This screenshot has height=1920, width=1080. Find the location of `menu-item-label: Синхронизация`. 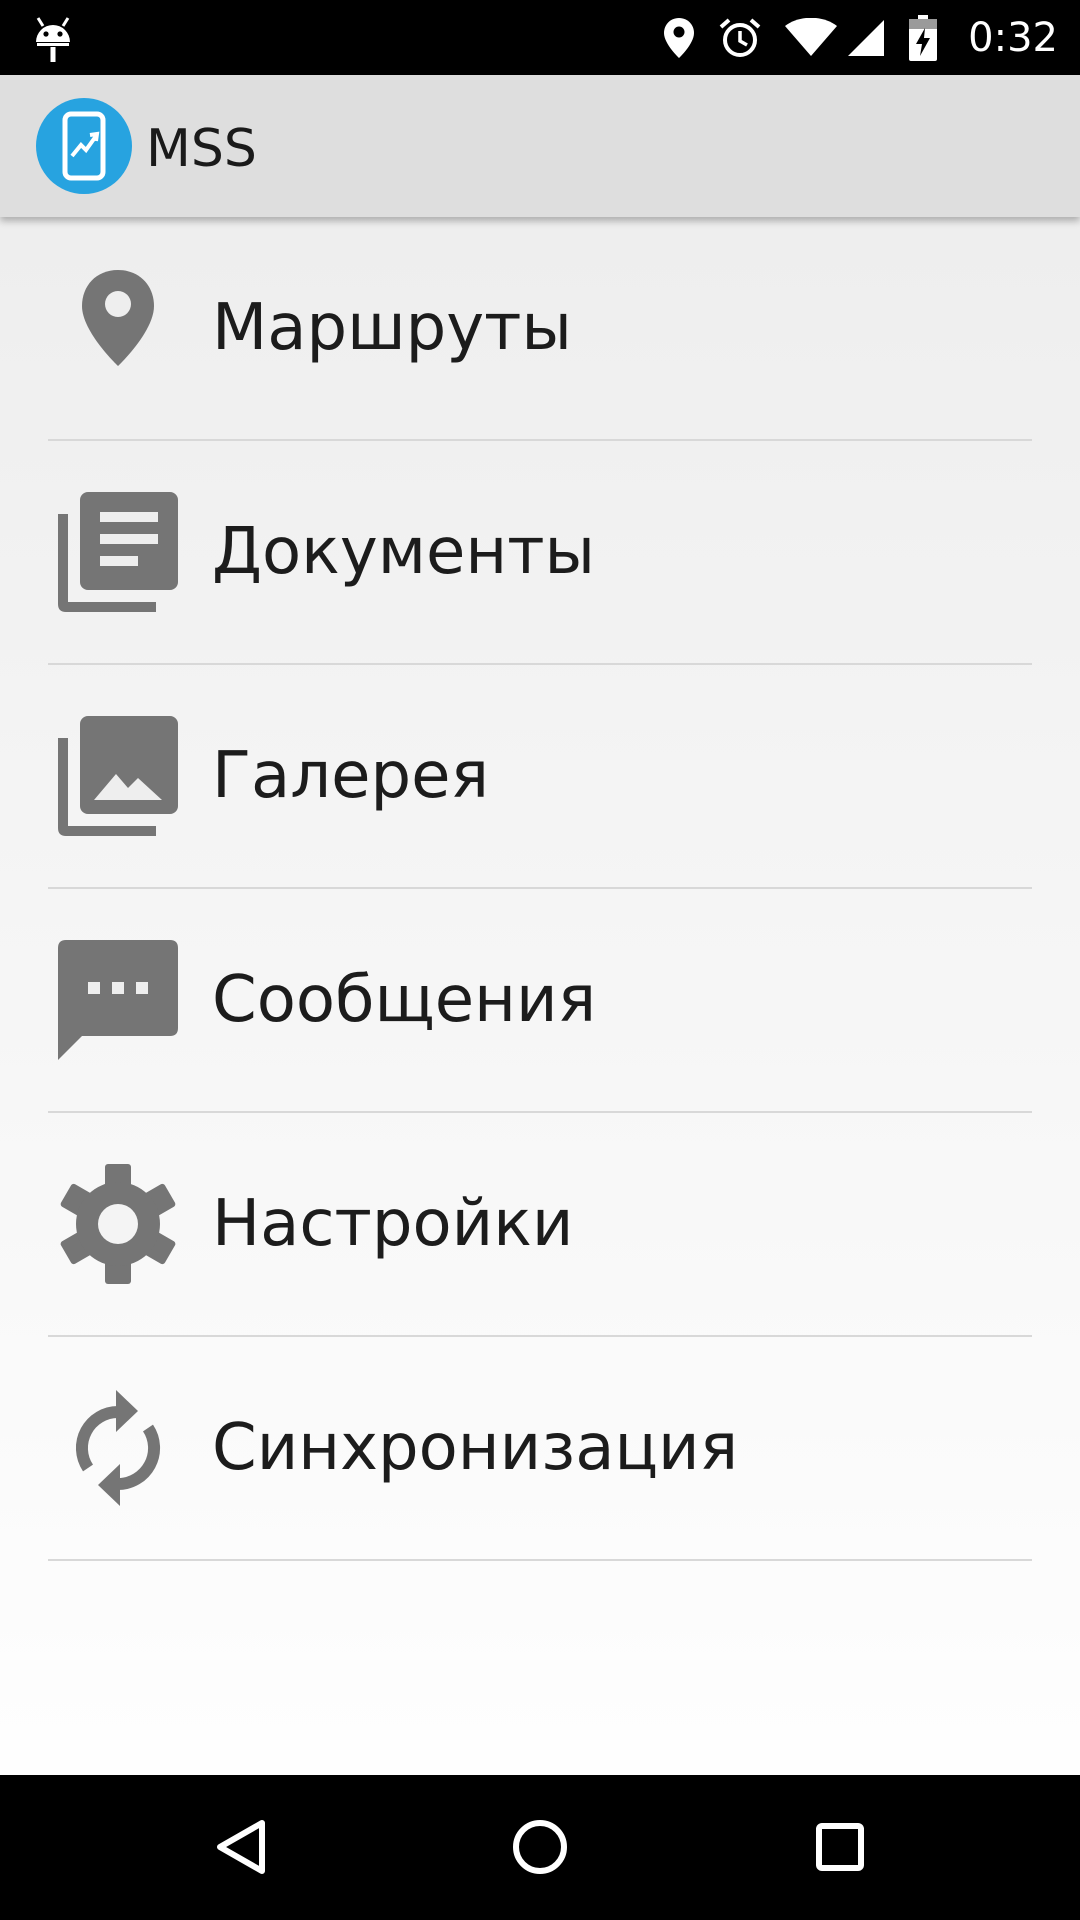

menu-item-label: Синхронизация is located at coordinates (475, 1448).